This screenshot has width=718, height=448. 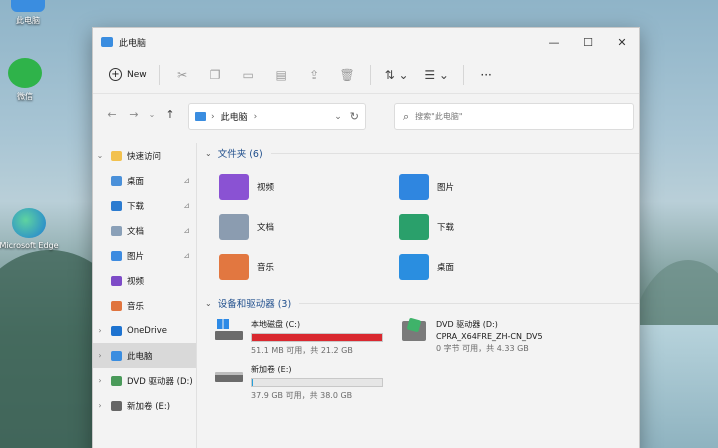 What do you see at coordinates (420, 153) in the screenshot?
I see `folders-group-header: ⌄ 文件夹 (6)` at bounding box center [420, 153].